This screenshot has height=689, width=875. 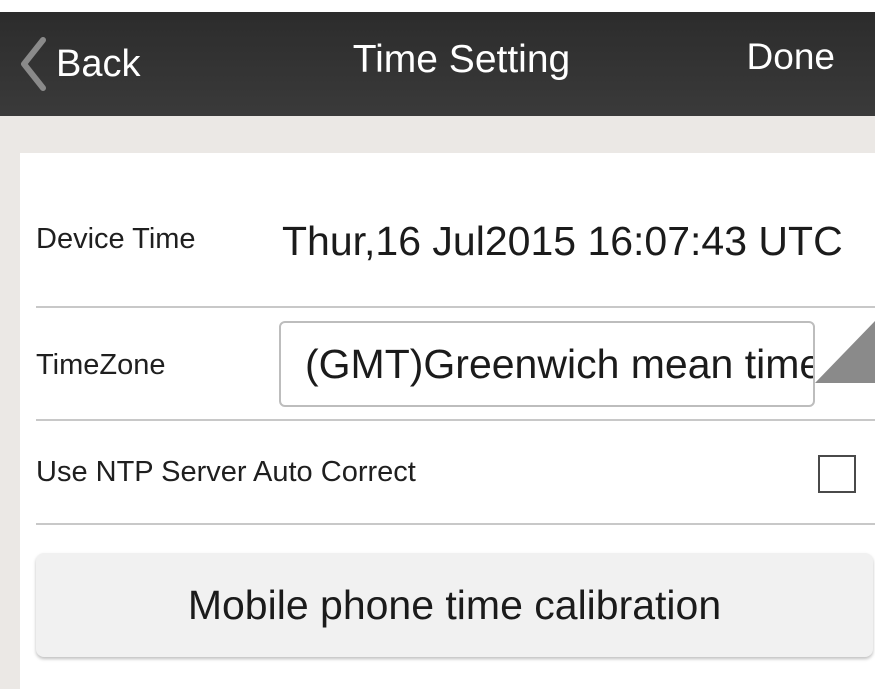 I want to click on ntp-label: Use NTP Server Auto Correct, so click(x=226, y=472).